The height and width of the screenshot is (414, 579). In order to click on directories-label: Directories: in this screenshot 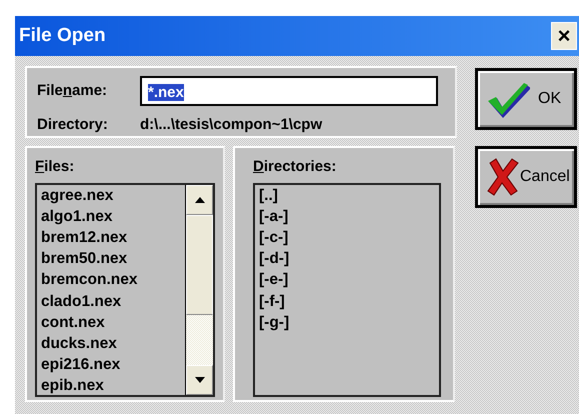, I will do `click(295, 167)`.